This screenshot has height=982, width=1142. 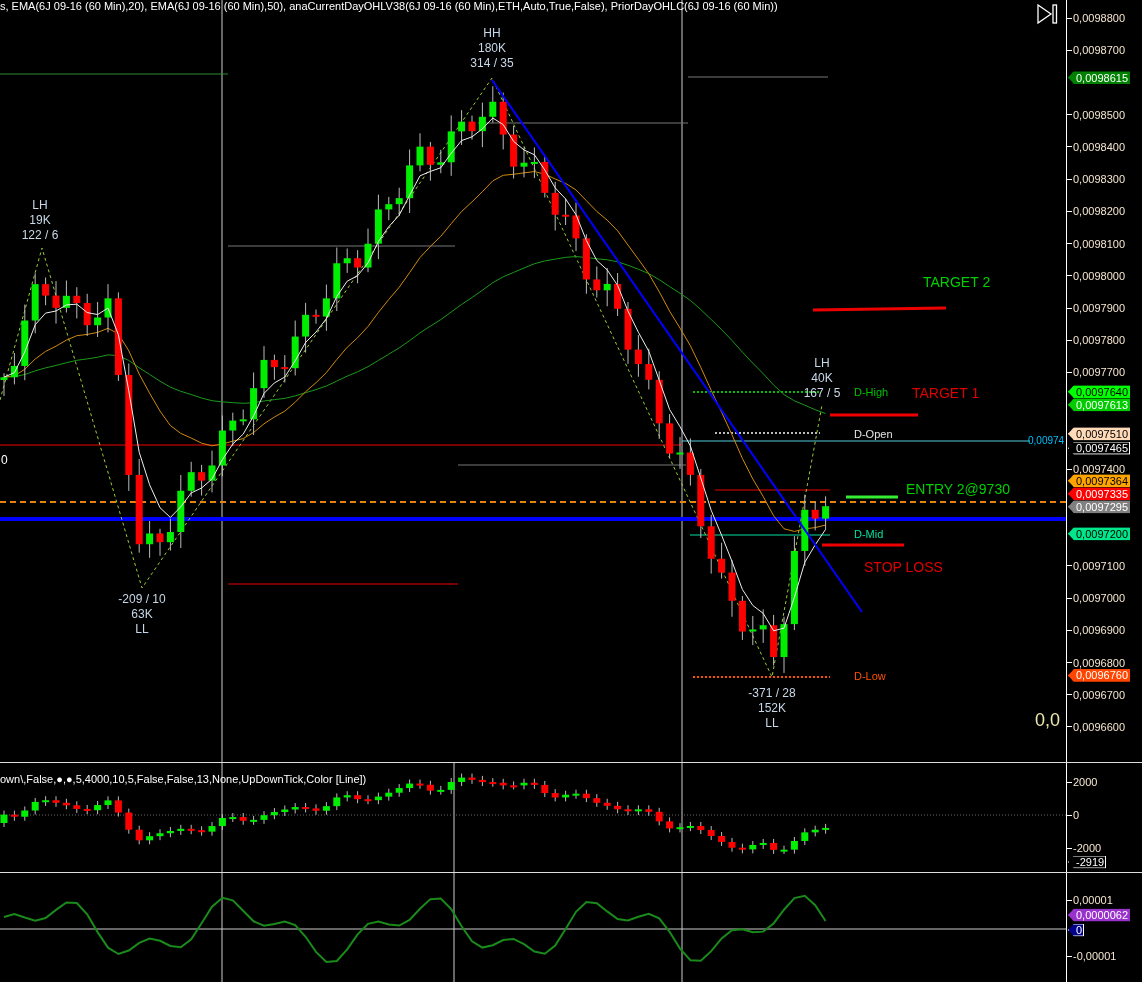 I want to click on price-tick: 0,0096900, so click(x=1096, y=630).